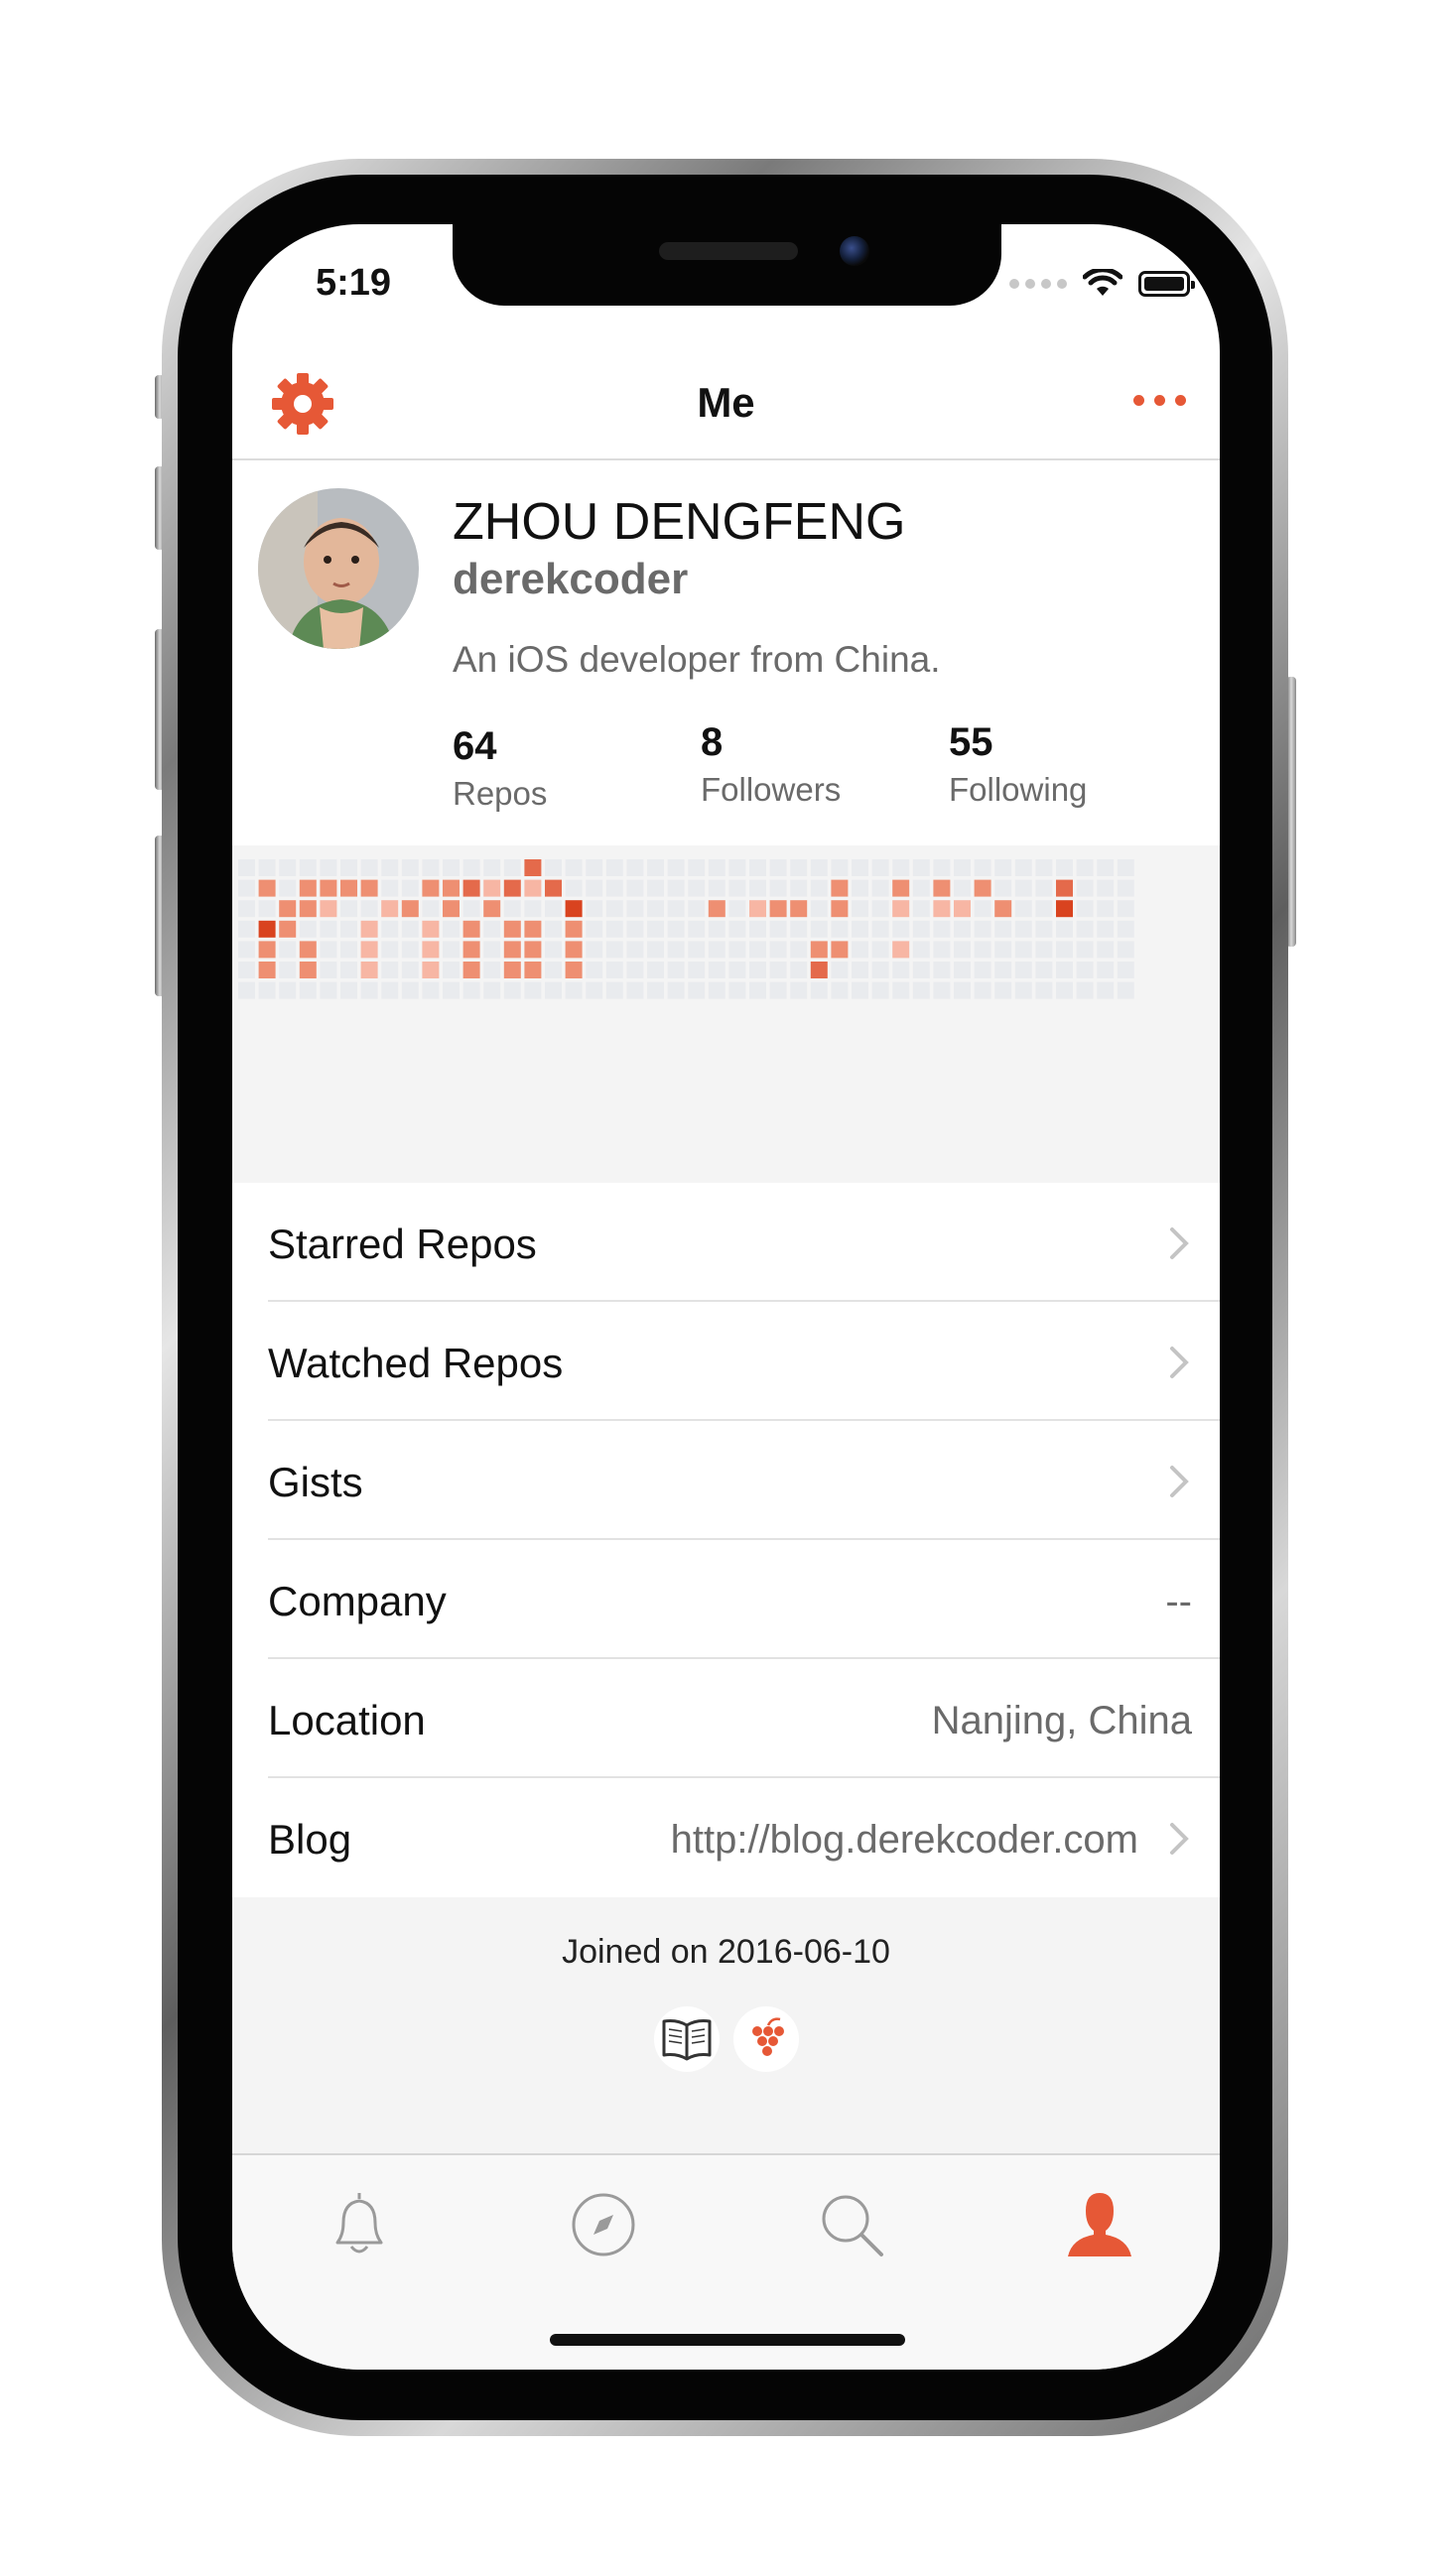  Describe the element at coordinates (744, 1362) in the screenshot. I see `row-watched-repos: Watched Repos` at that location.